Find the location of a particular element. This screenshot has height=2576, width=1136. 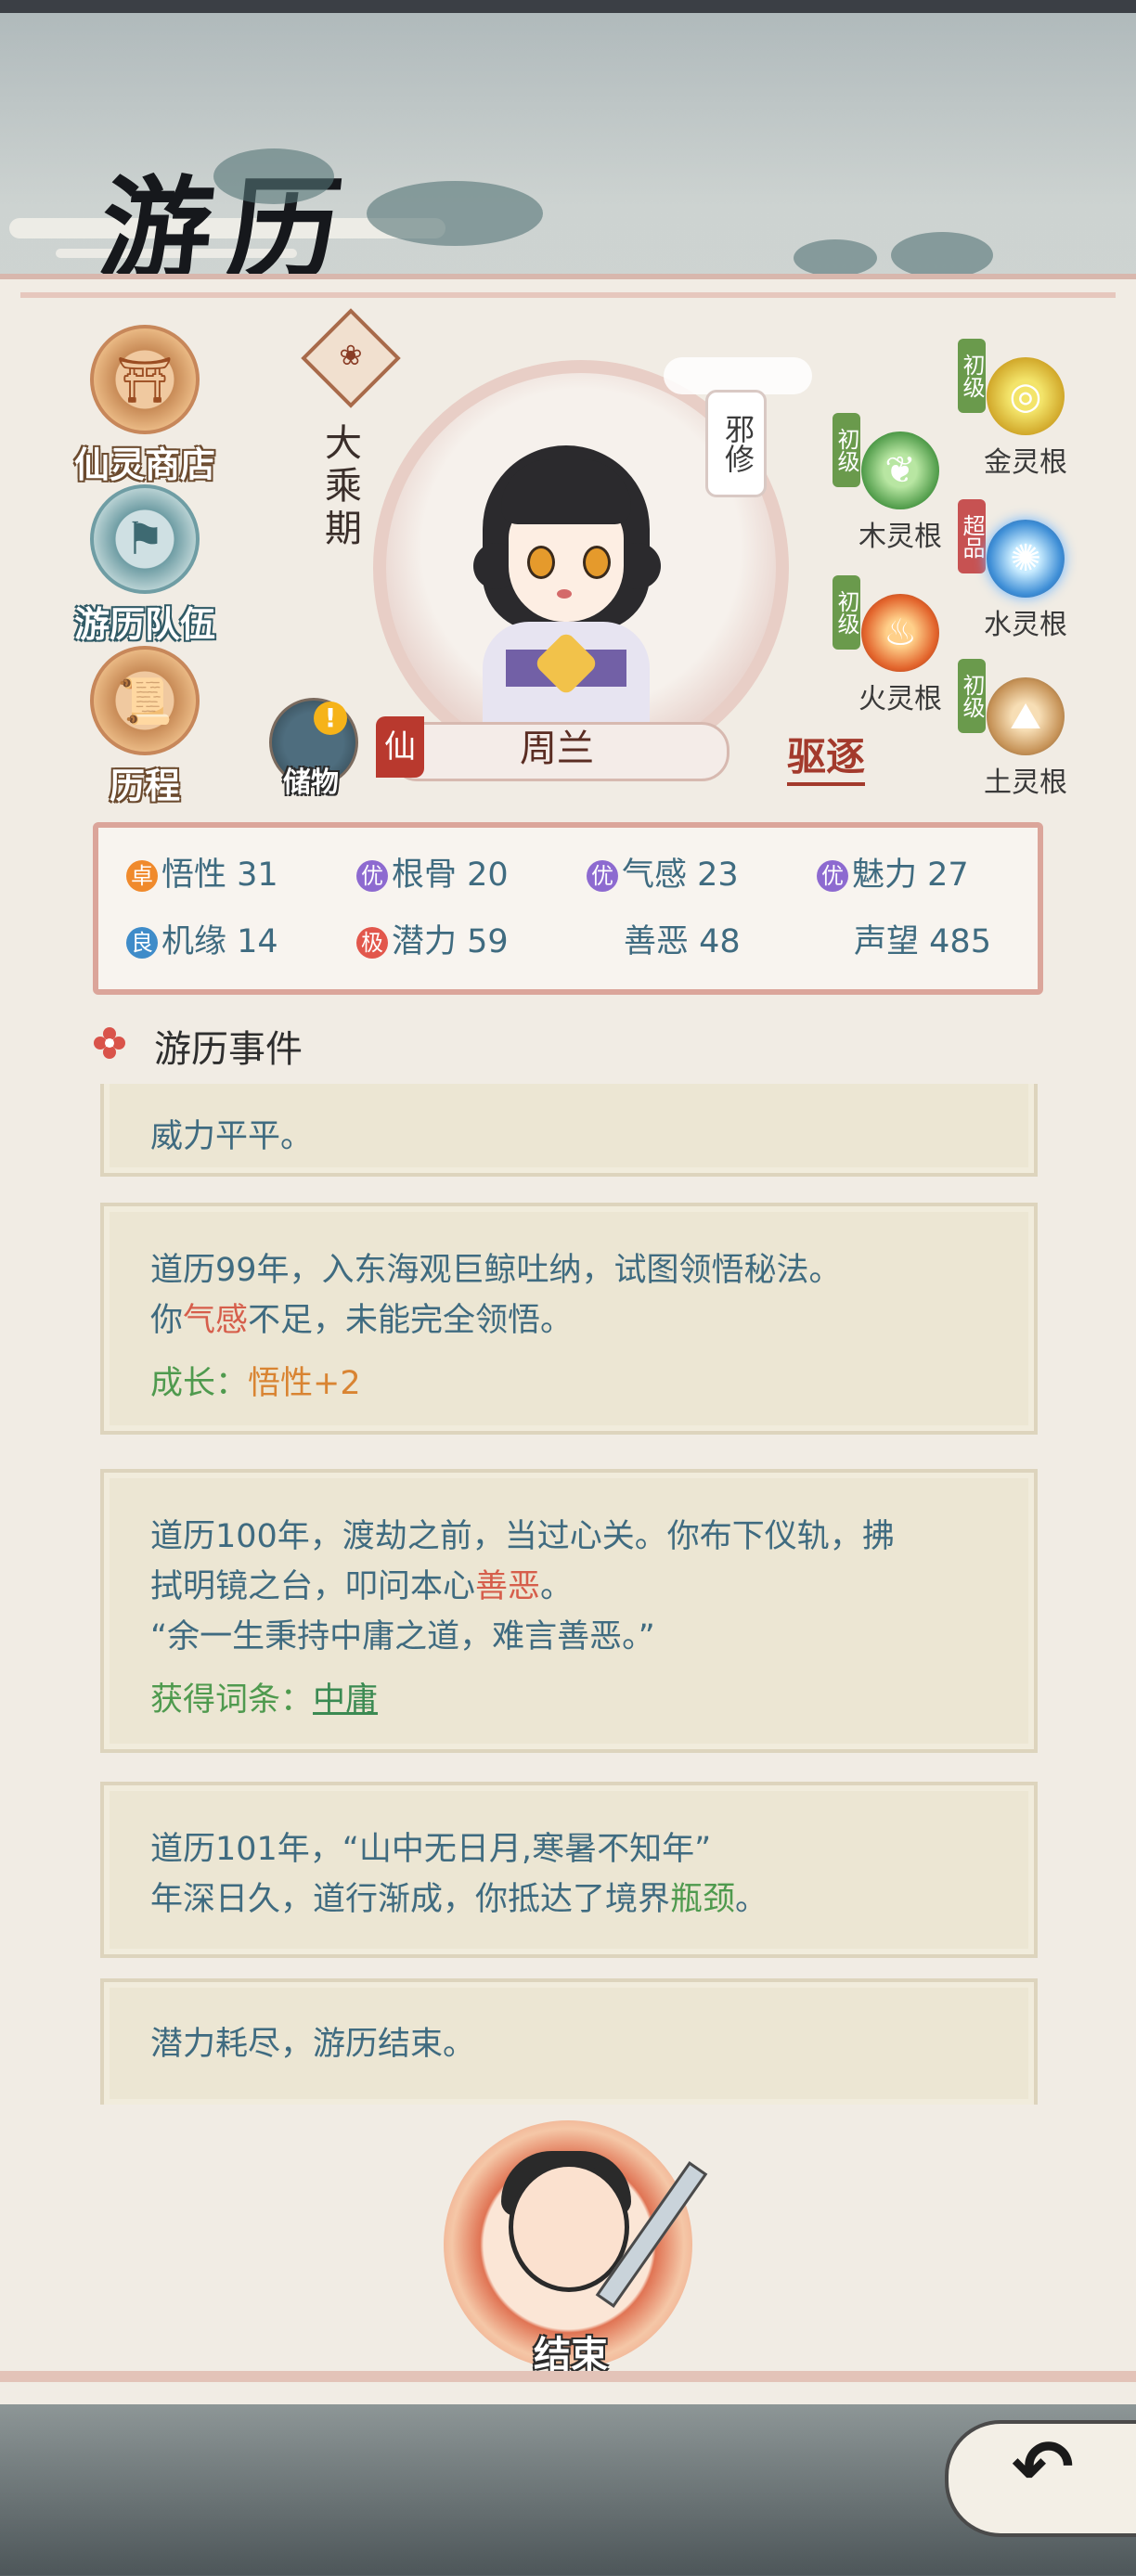

panel-bottom-border is located at coordinates (568, 2376).